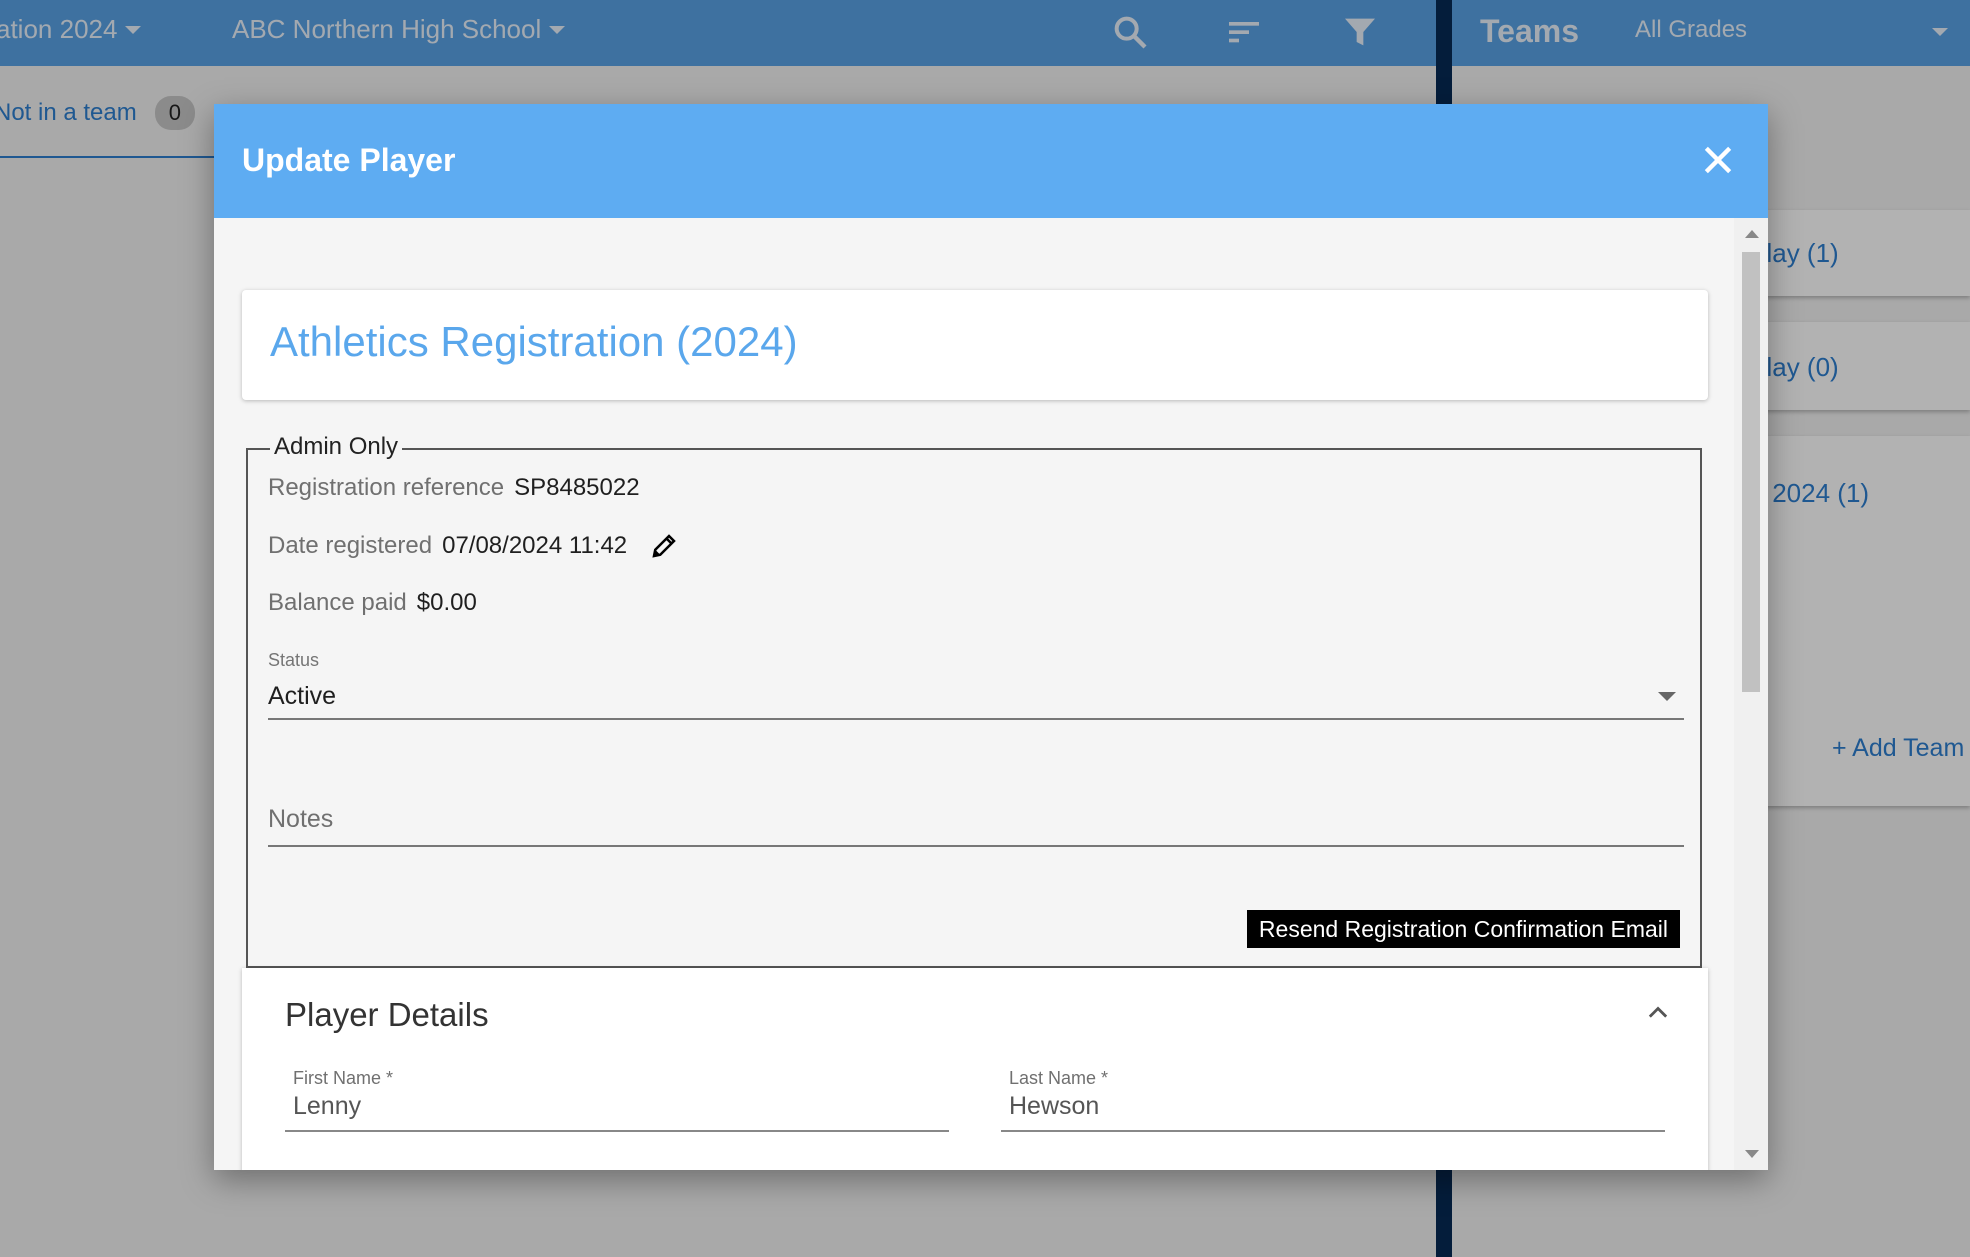  What do you see at coordinates (327, 1106) in the screenshot?
I see `first-name-value: Lenny` at bounding box center [327, 1106].